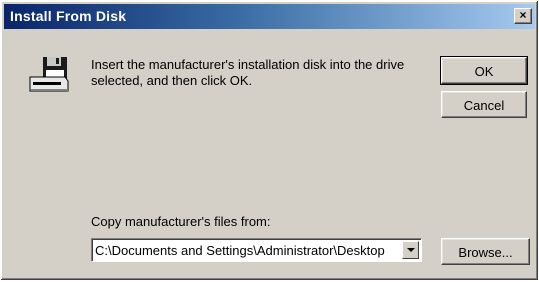 Image resolution: width=539 pixels, height=282 pixels. Describe the element at coordinates (484, 104) in the screenshot. I see `cancel-button: Cancel` at that location.